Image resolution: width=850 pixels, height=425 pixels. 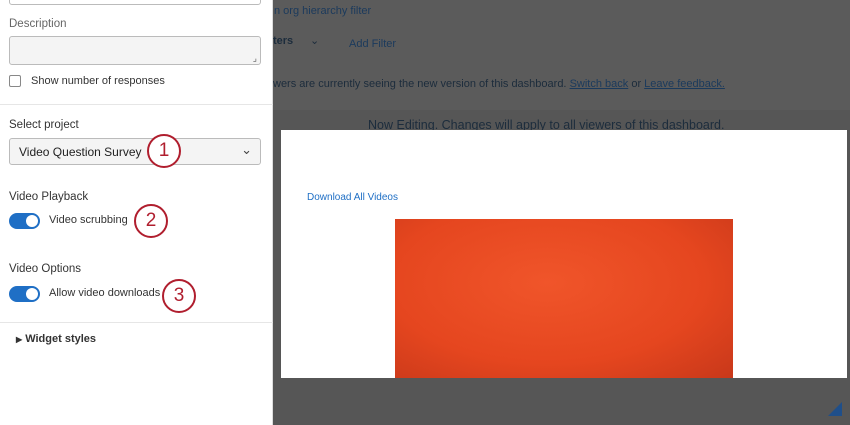 What do you see at coordinates (105, 293) in the screenshot?
I see `allow-downloads-label: Allow video downloads` at bounding box center [105, 293].